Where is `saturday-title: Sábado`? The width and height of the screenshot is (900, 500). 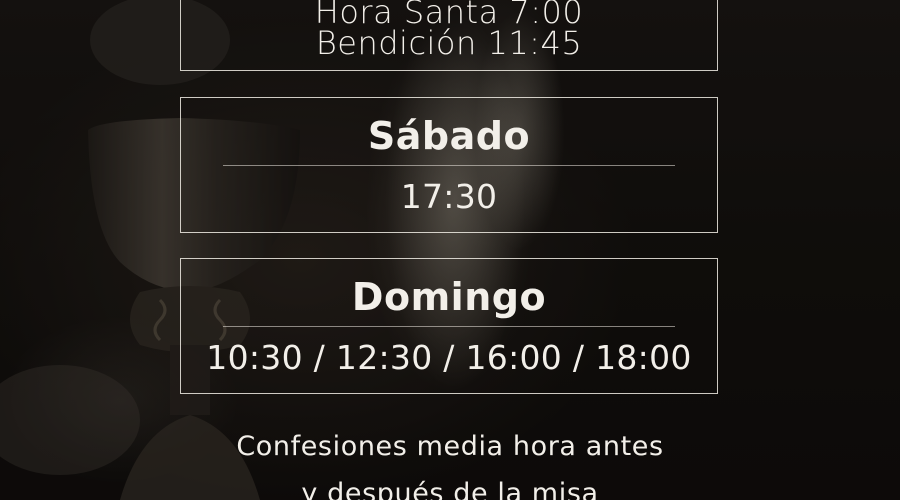 saturday-title: Sábado is located at coordinates (449, 136).